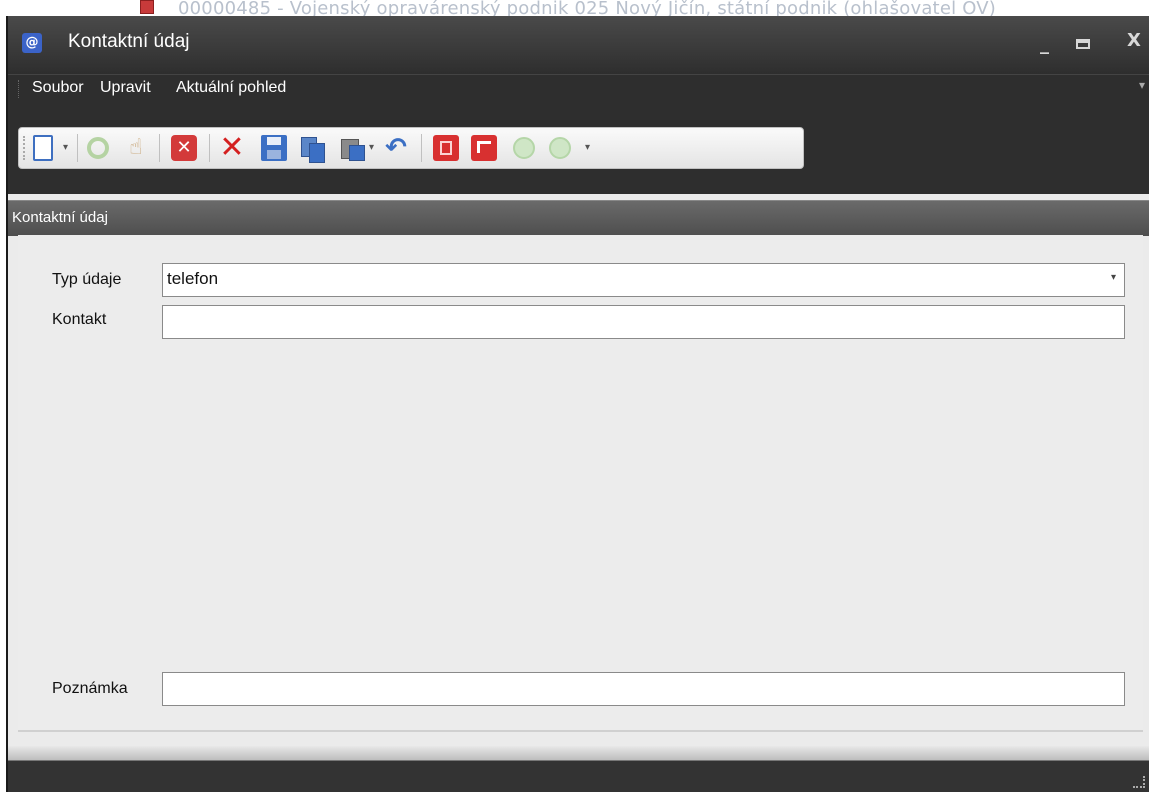 The height and width of the screenshot is (792, 1149). I want to click on export-icon, so click(484, 148).